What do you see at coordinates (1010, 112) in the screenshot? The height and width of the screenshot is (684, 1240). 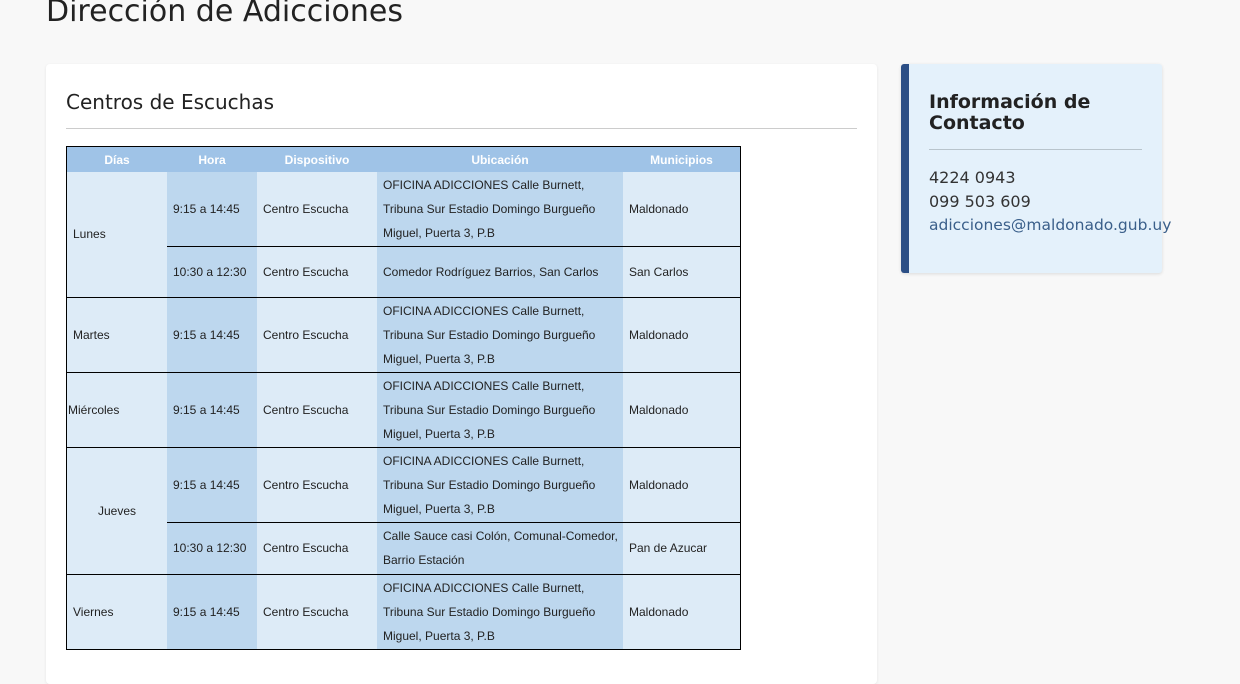 I see `contact-title: Información de Contacto` at bounding box center [1010, 112].